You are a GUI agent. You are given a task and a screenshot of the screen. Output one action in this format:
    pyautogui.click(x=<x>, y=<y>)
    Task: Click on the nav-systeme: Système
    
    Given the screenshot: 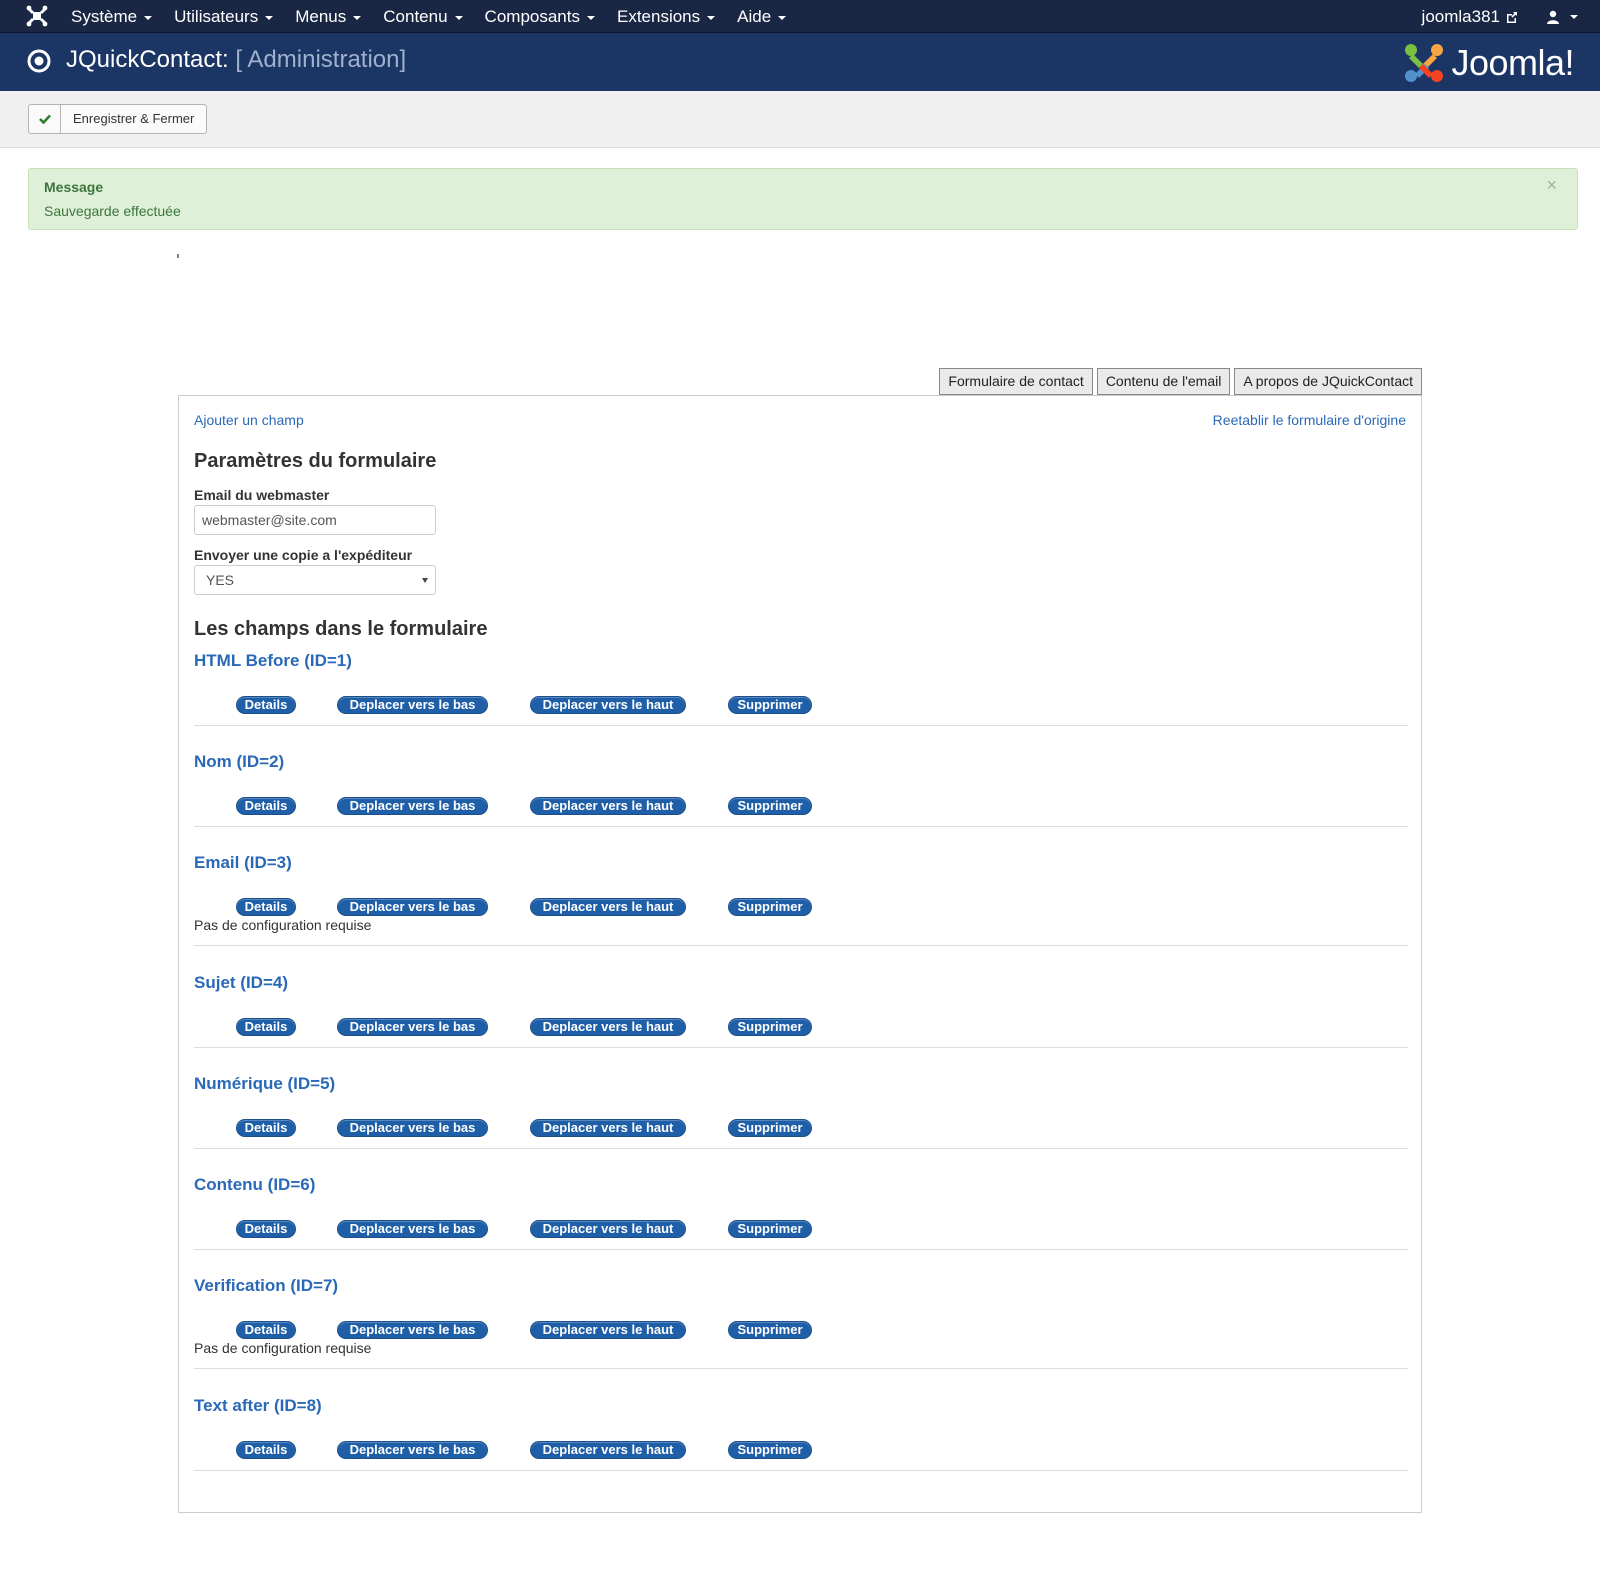 What is the action you would take?
    pyautogui.click(x=111, y=16)
    